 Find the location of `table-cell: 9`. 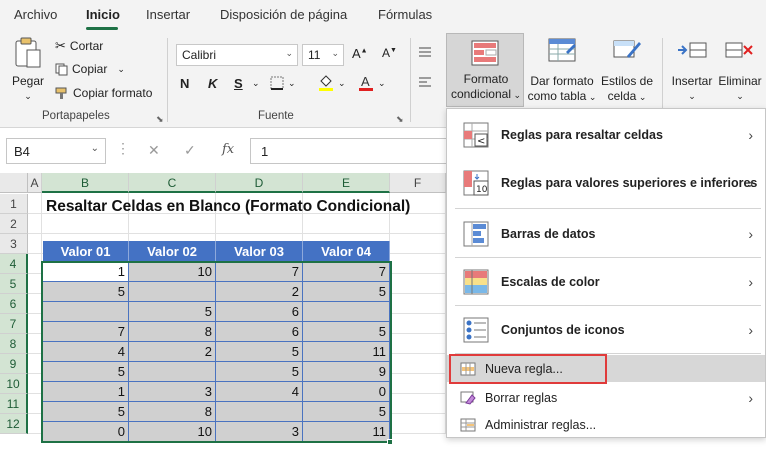

table-cell: 9 is located at coordinates (346, 372).